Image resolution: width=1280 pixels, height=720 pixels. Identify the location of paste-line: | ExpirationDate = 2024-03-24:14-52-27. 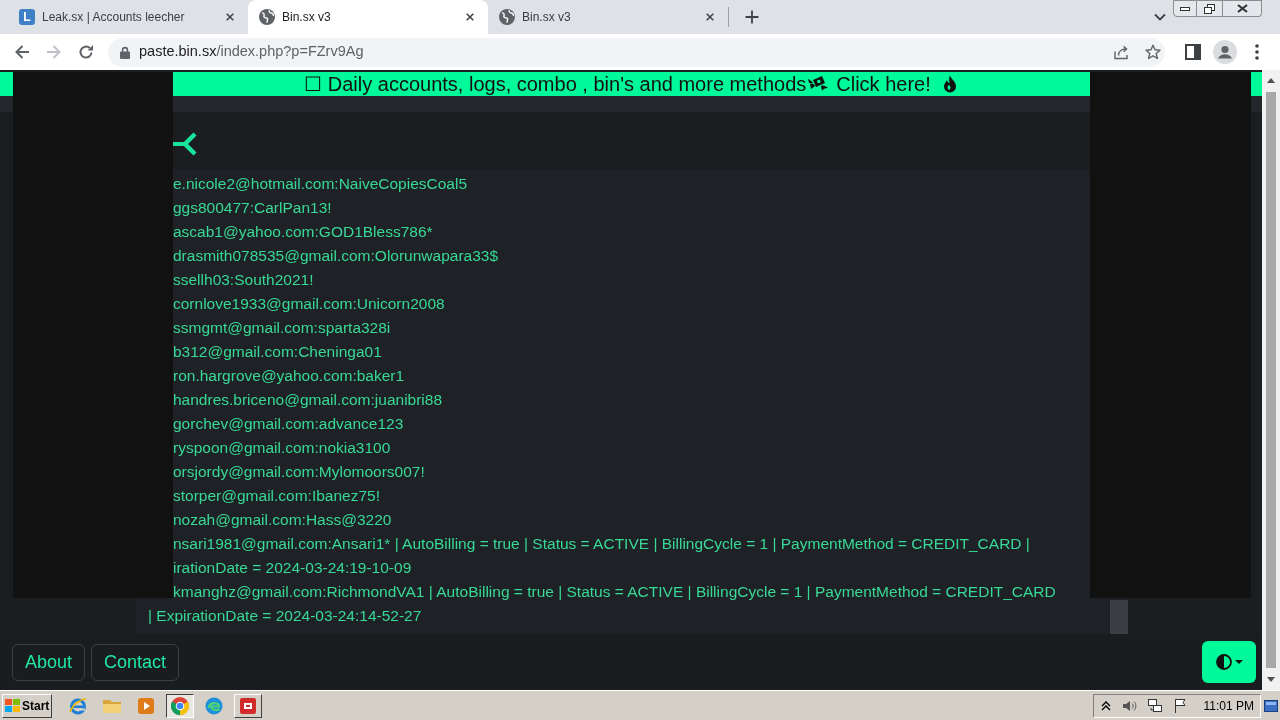
(285, 616).